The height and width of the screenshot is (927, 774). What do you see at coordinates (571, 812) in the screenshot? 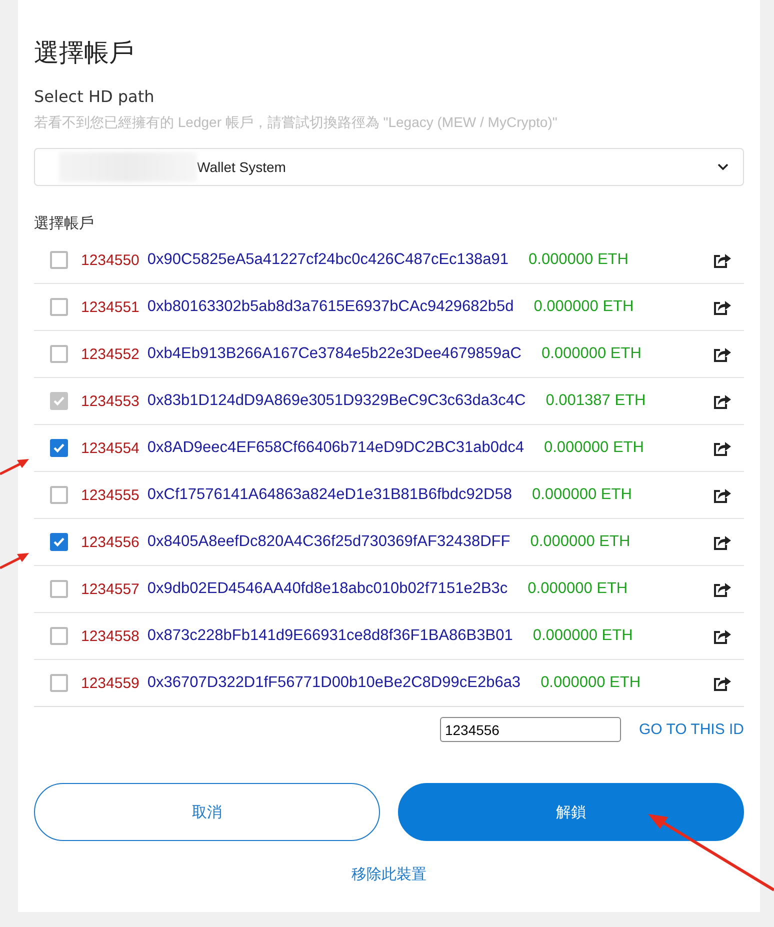
I see `unlock-button: 解鎖` at bounding box center [571, 812].